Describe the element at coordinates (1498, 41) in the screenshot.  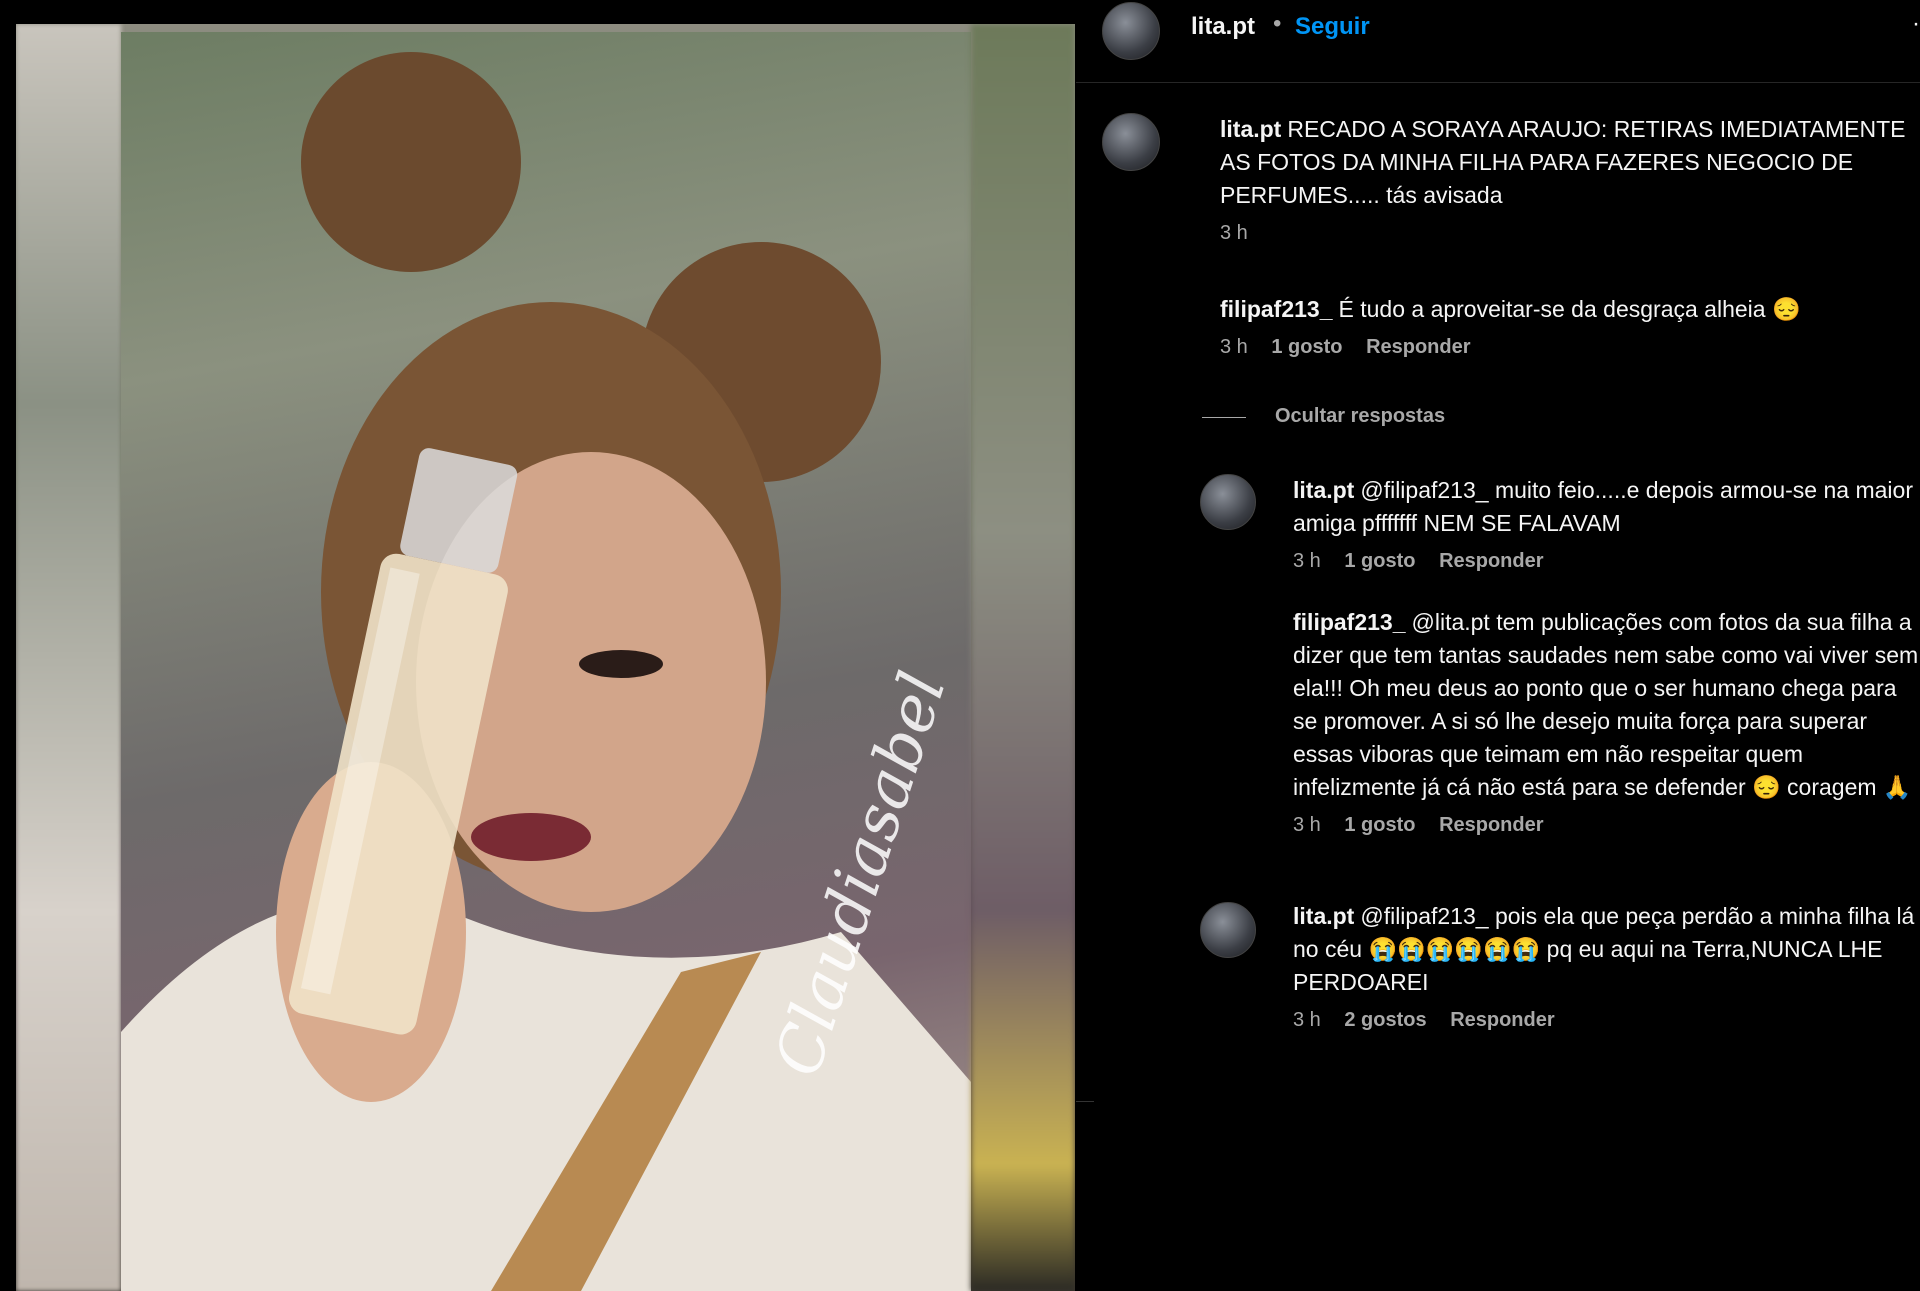
I see `post-header: lita.pt • Seguir ·` at that location.